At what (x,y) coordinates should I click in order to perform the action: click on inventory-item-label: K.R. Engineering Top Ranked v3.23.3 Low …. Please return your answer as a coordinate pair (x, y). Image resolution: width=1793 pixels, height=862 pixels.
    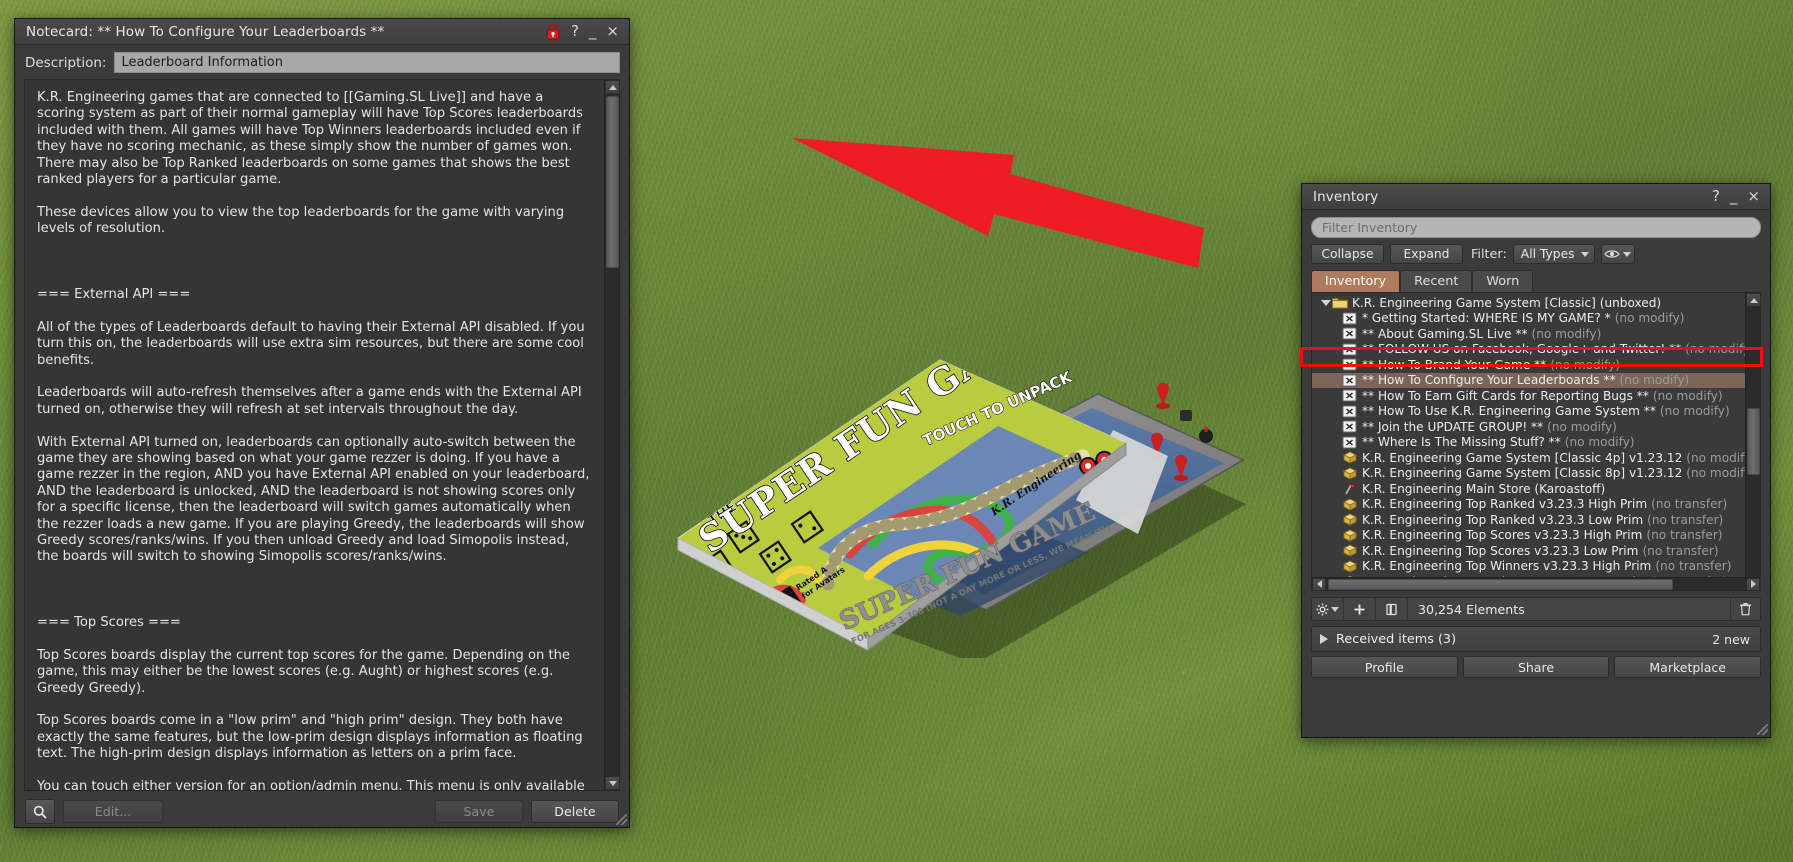
    Looking at the image, I should click on (1503, 519).